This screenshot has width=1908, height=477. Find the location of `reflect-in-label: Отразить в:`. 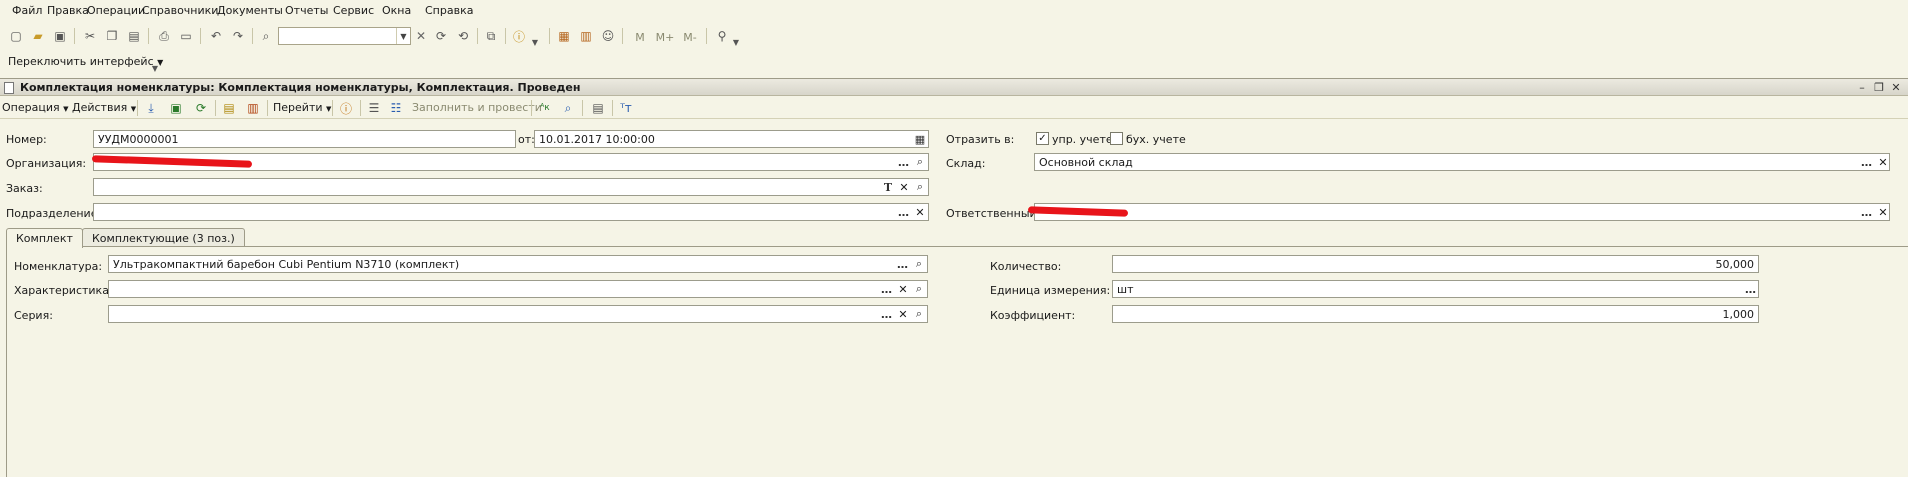

reflect-in-label: Отразить в: is located at coordinates (980, 139).